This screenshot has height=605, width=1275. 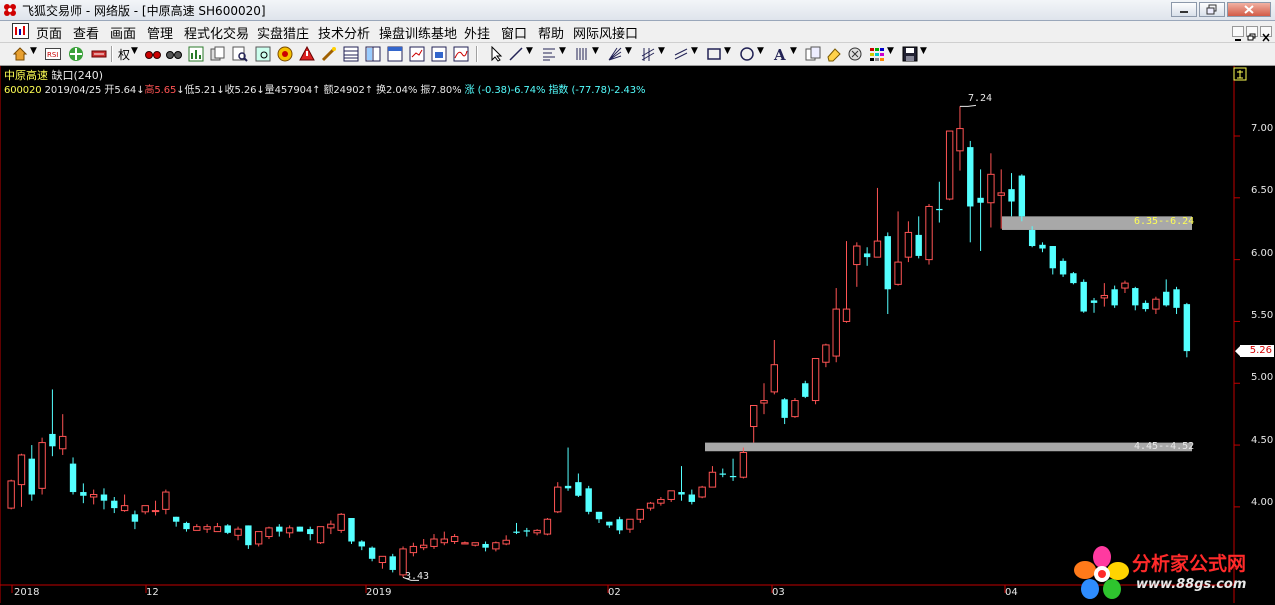 I want to click on menu-technical-analysis: 技术分析, so click(x=344, y=32).